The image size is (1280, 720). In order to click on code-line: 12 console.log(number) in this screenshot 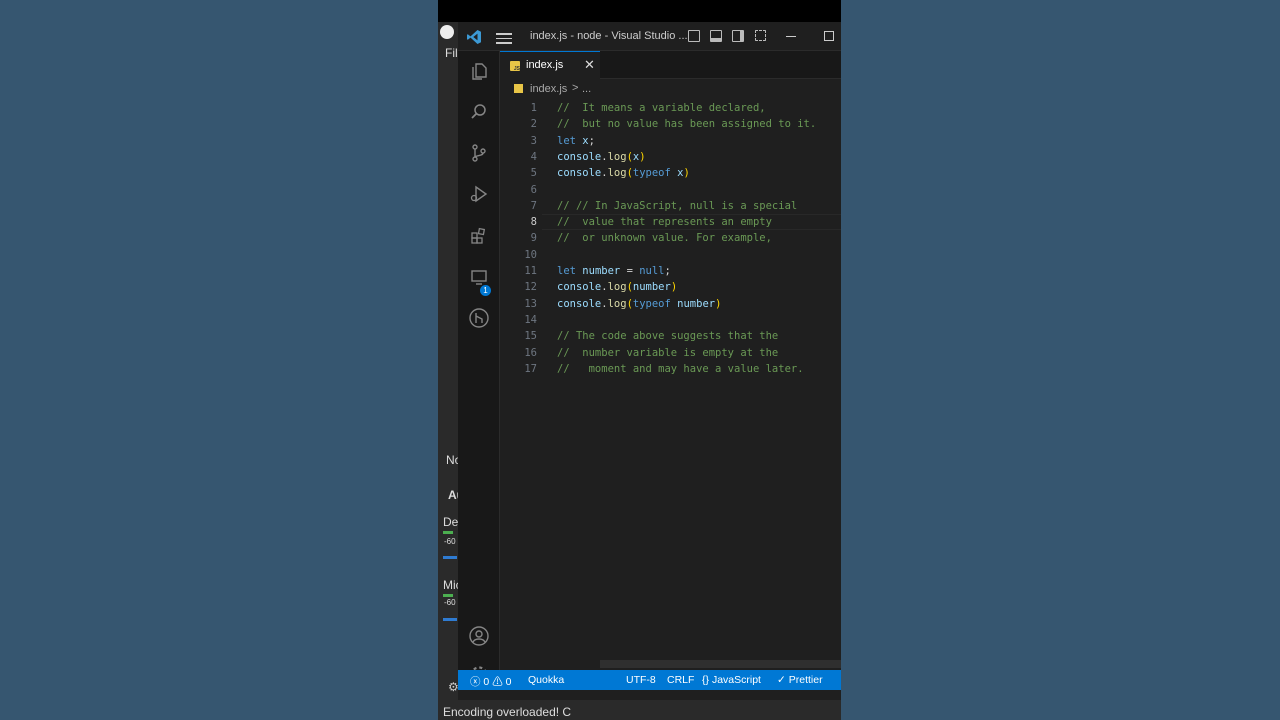, I will do `click(670, 287)`.